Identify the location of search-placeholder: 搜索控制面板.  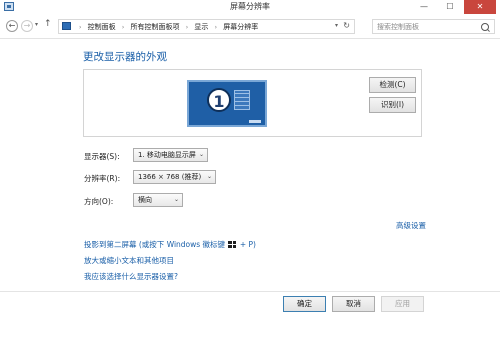
(398, 27).